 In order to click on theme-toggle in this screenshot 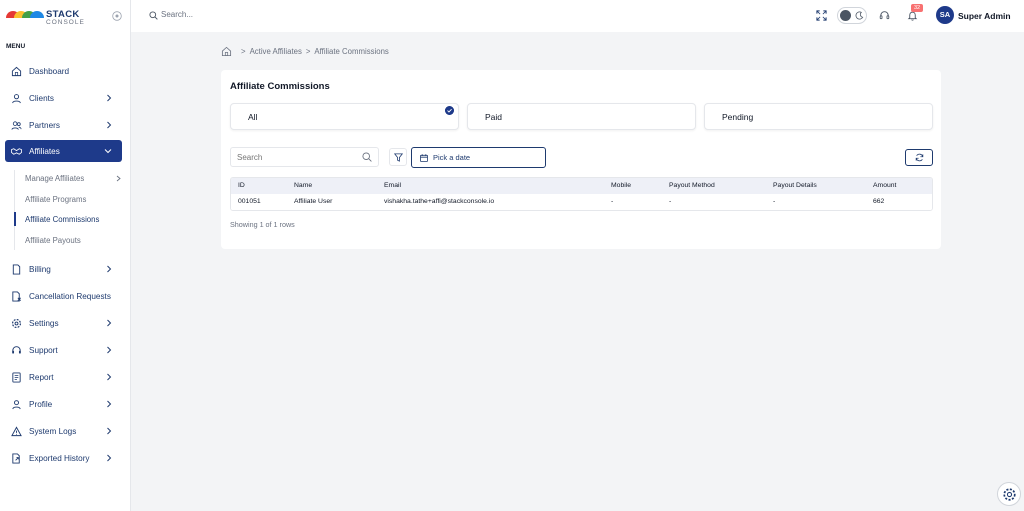, I will do `click(852, 15)`.